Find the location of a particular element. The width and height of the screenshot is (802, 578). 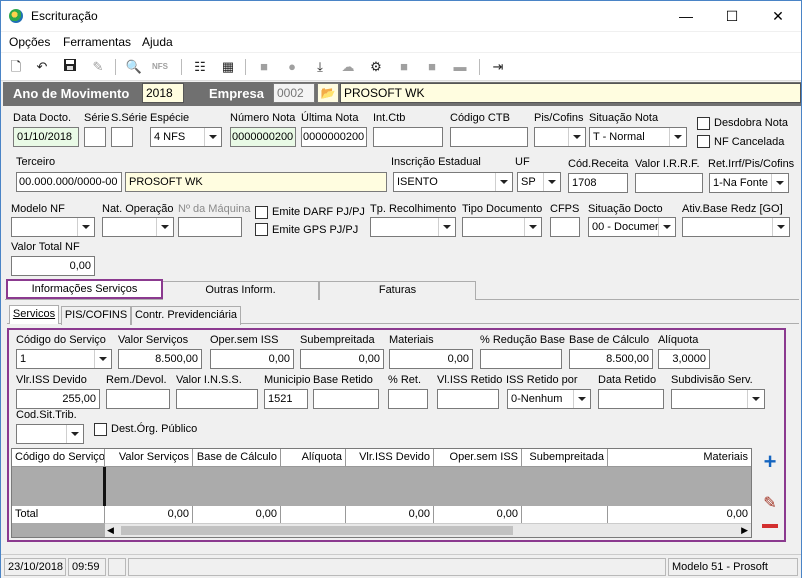

edit-icon: ✎ is located at coordinates (770, 504).